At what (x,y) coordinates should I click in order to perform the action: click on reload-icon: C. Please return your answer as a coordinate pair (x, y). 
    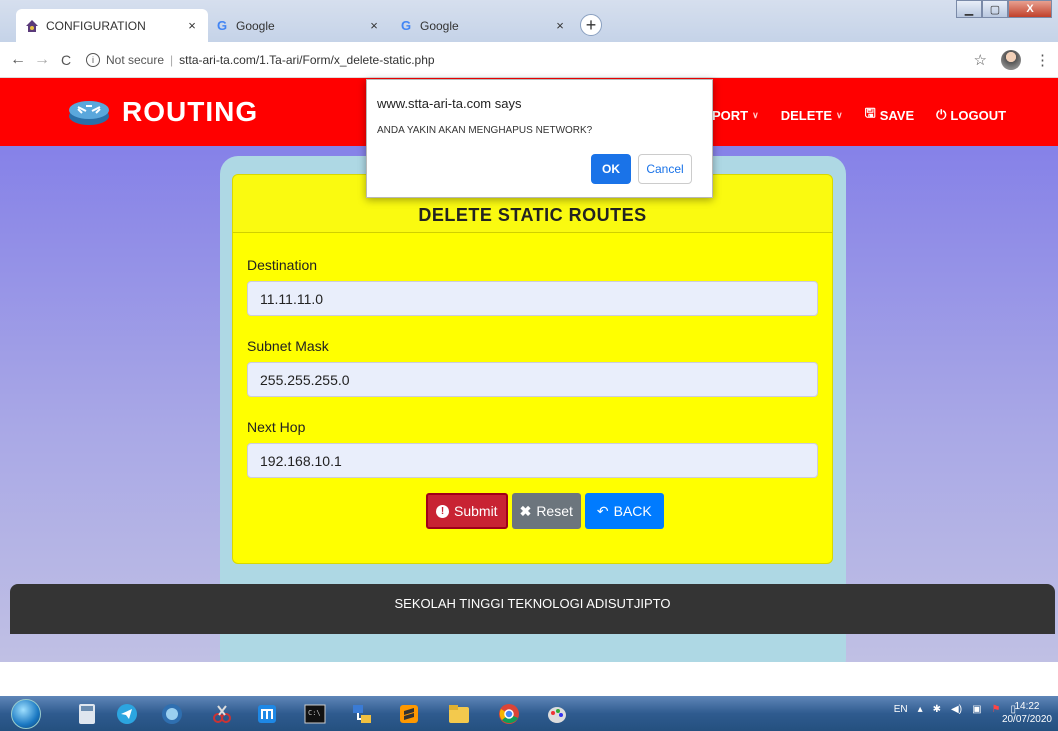
    Looking at the image, I should click on (66, 60).